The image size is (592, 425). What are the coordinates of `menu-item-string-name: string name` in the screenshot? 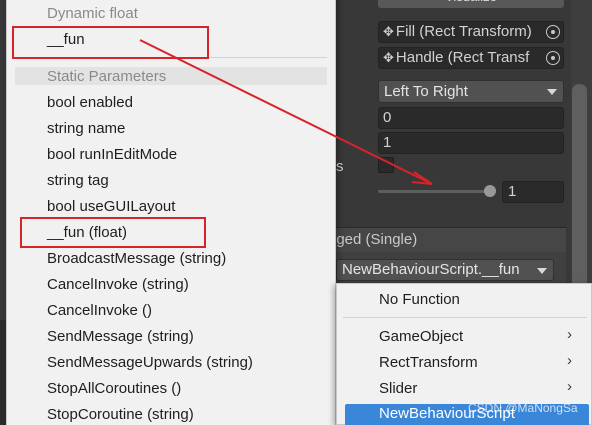 It's located at (86, 128).